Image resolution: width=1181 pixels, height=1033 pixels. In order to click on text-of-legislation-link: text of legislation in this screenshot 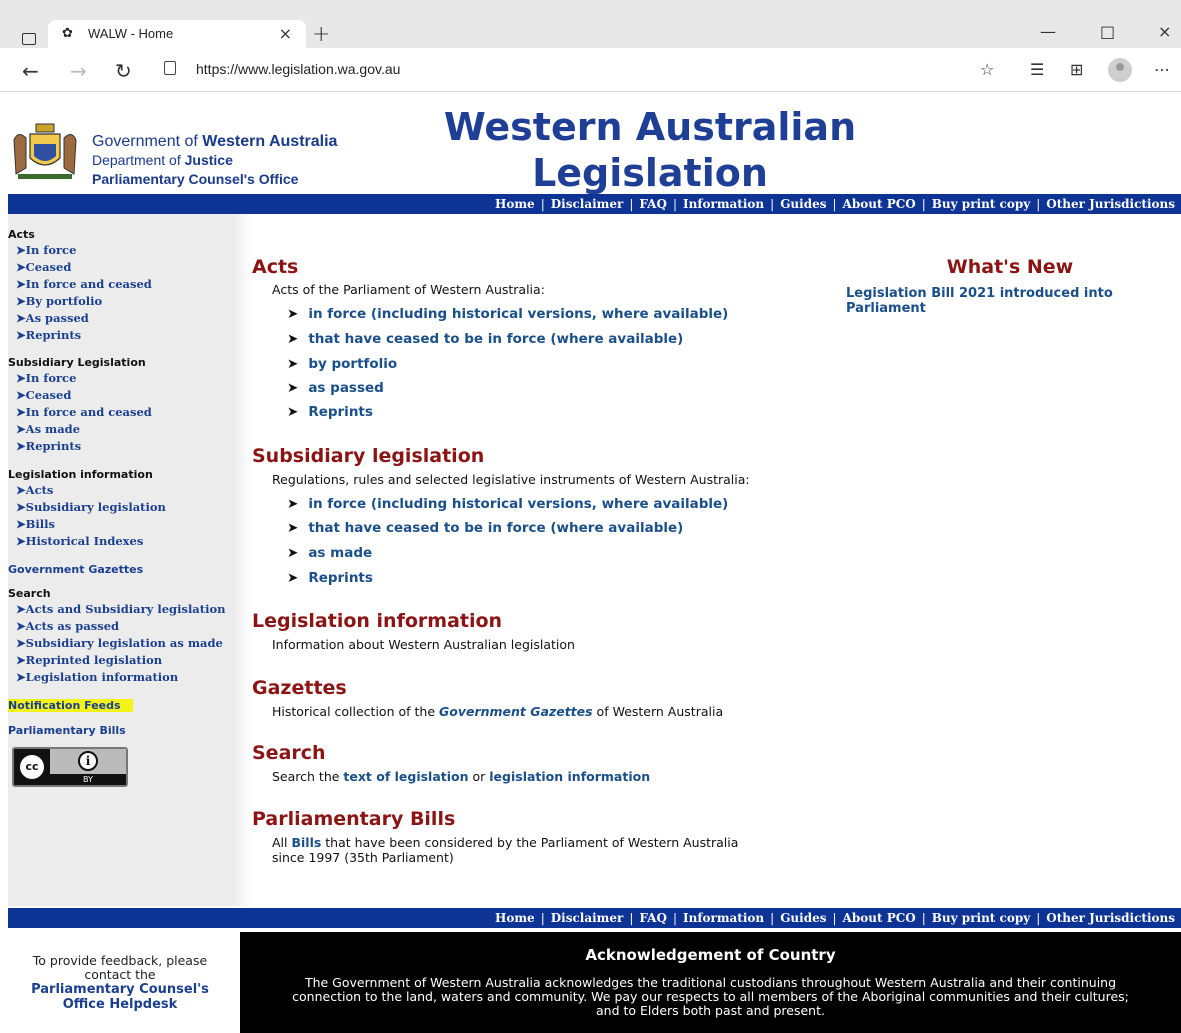, I will do `click(405, 776)`.